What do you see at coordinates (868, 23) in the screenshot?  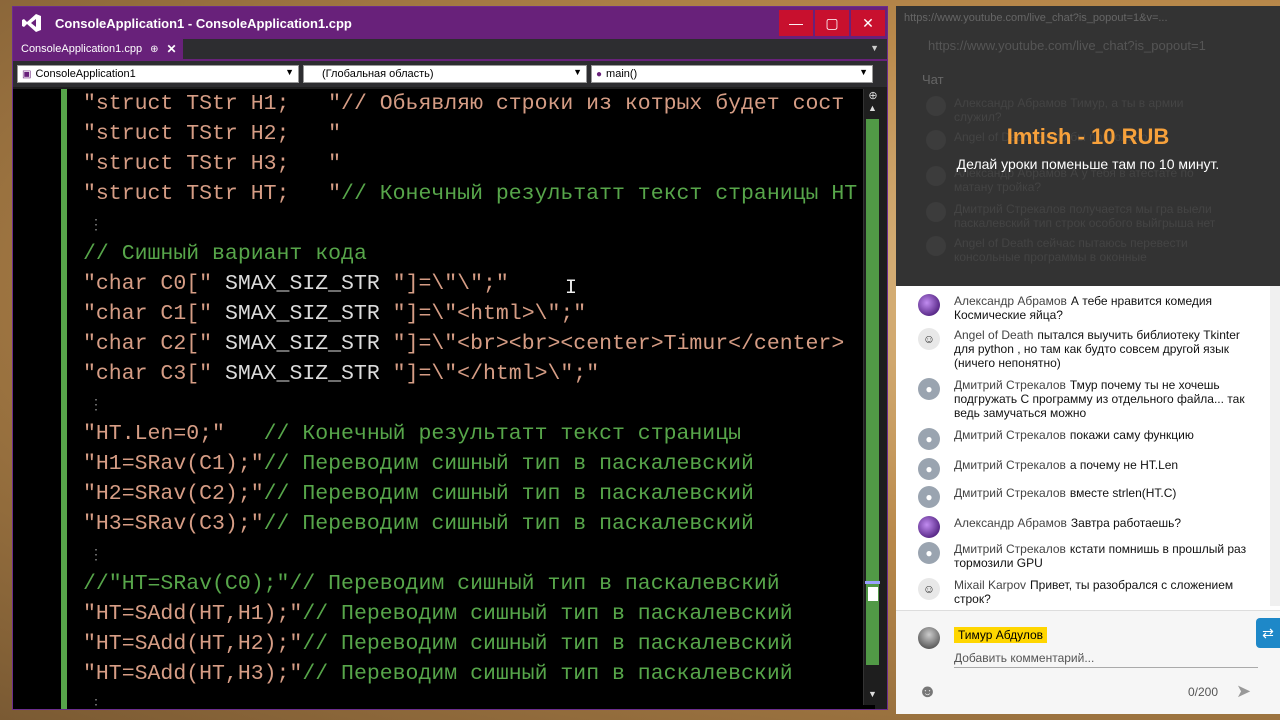 I see `close-button: ✕` at bounding box center [868, 23].